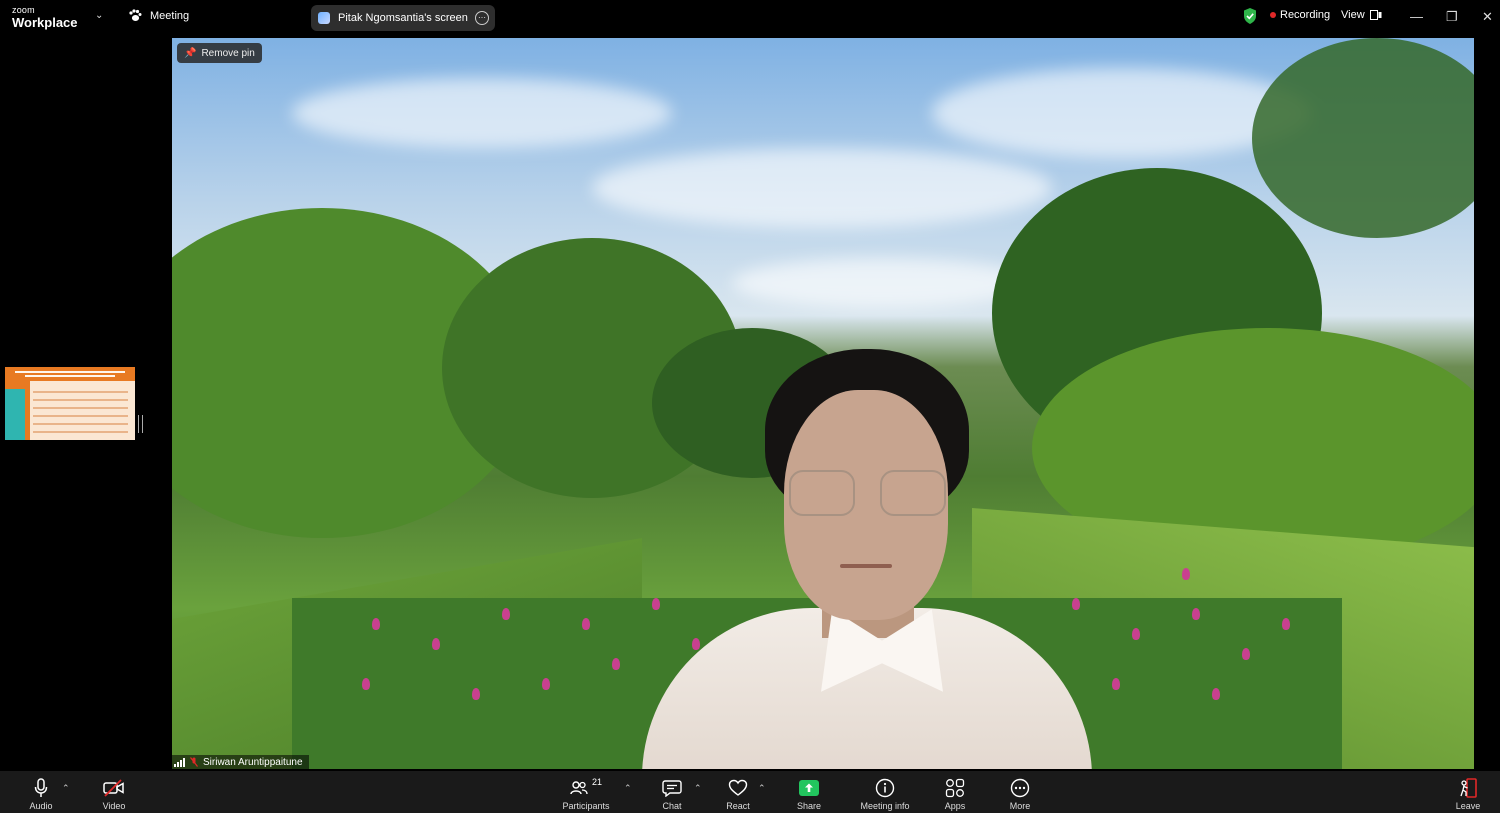 The image size is (1500, 813). Describe the element at coordinates (955, 788) in the screenshot. I see `apps-icon` at that location.